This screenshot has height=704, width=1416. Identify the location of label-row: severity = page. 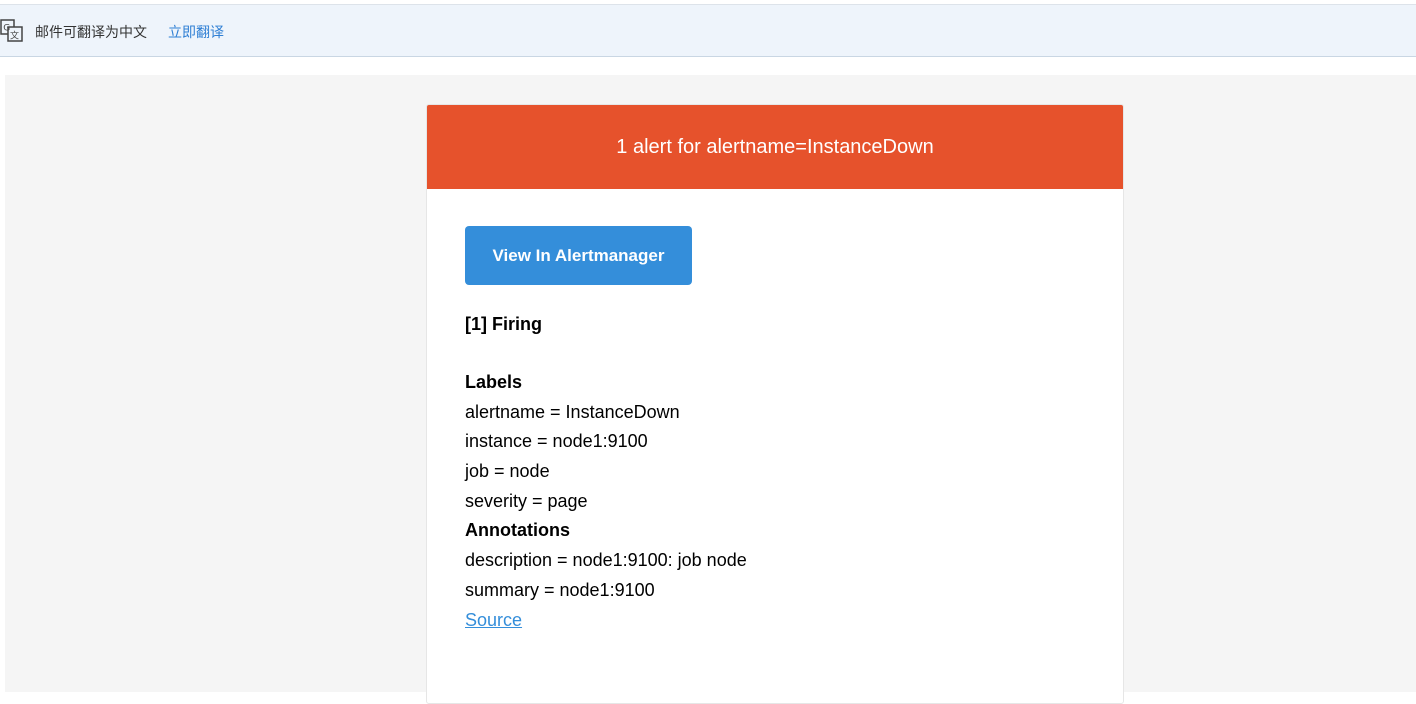
(526, 500).